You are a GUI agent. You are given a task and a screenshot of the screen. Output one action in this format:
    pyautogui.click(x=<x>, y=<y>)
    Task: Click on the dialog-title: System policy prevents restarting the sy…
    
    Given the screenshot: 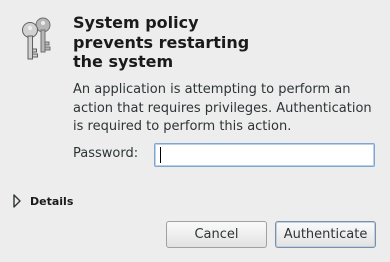 What is the action you would take?
    pyautogui.click(x=161, y=42)
    